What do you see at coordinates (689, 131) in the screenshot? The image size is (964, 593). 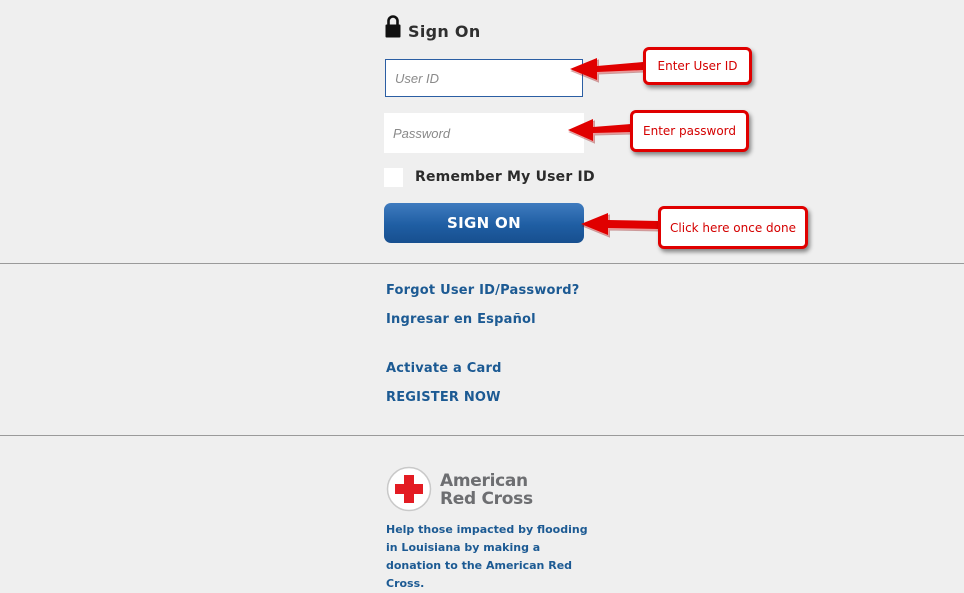 I see `callout-enter-password: Enter password` at bounding box center [689, 131].